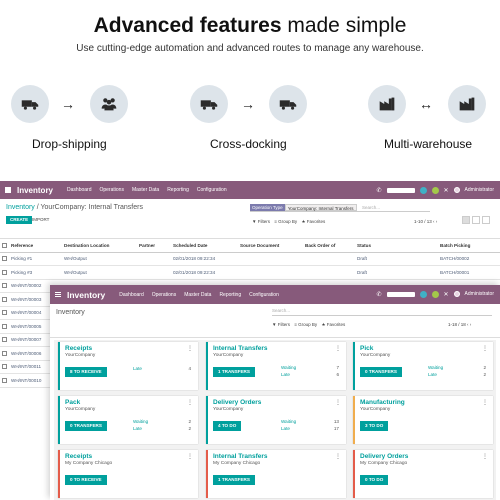 Image resolution: width=500 pixels, height=500 pixels. What do you see at coordinates (476, 220) in the screenshot?
I see `kanban-view-icon` at bounding box center [476, 220].